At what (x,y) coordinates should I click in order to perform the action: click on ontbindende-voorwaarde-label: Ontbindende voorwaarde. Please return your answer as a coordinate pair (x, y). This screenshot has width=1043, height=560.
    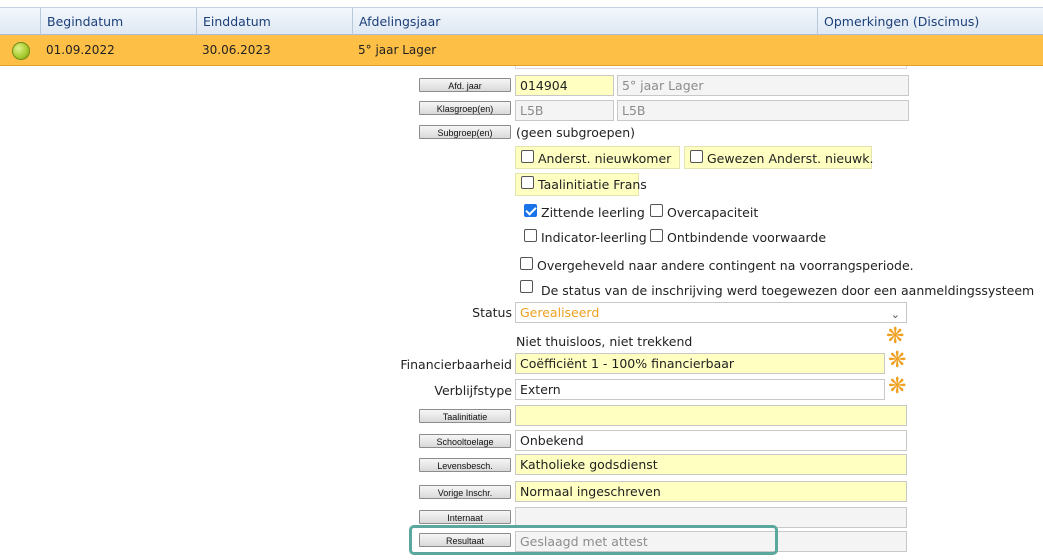
    Looking at the image, I should click on (747, 237).